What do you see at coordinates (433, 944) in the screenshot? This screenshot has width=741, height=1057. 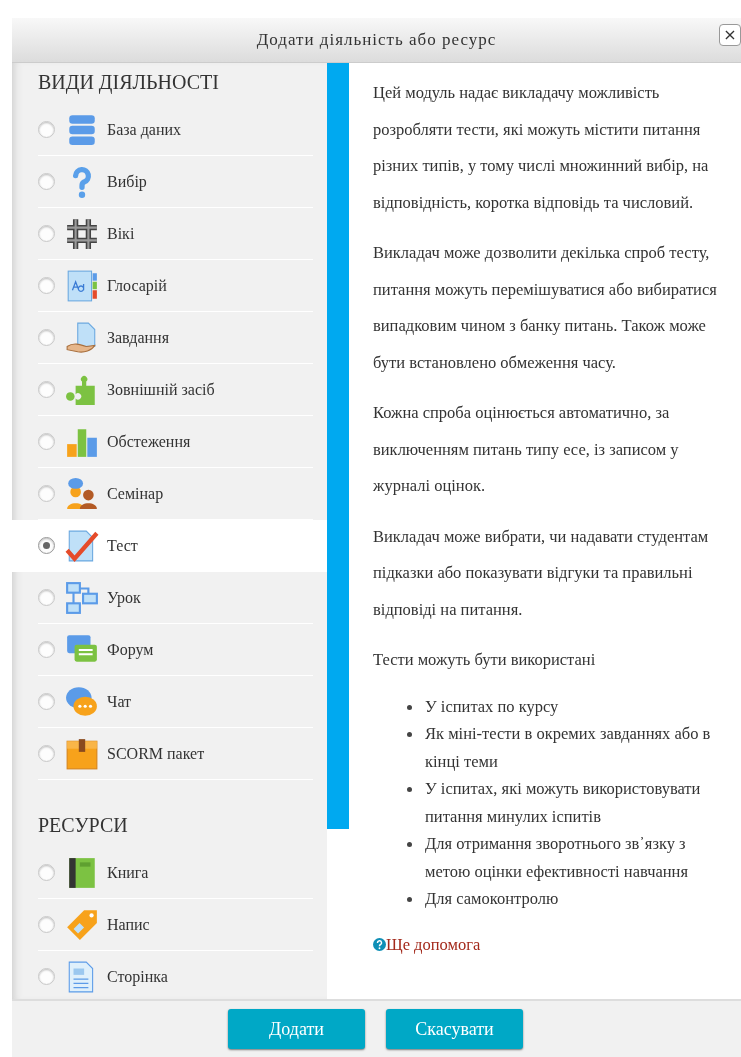 I see `help-link: Ще допомога` at bounding box center [433, 944].